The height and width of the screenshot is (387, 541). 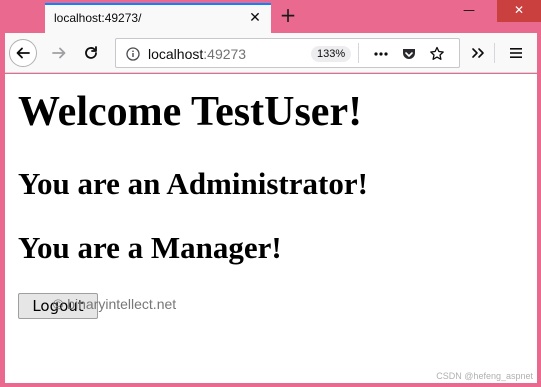 I want to click on forward-arrow-icon, so click(x=59, y=53).